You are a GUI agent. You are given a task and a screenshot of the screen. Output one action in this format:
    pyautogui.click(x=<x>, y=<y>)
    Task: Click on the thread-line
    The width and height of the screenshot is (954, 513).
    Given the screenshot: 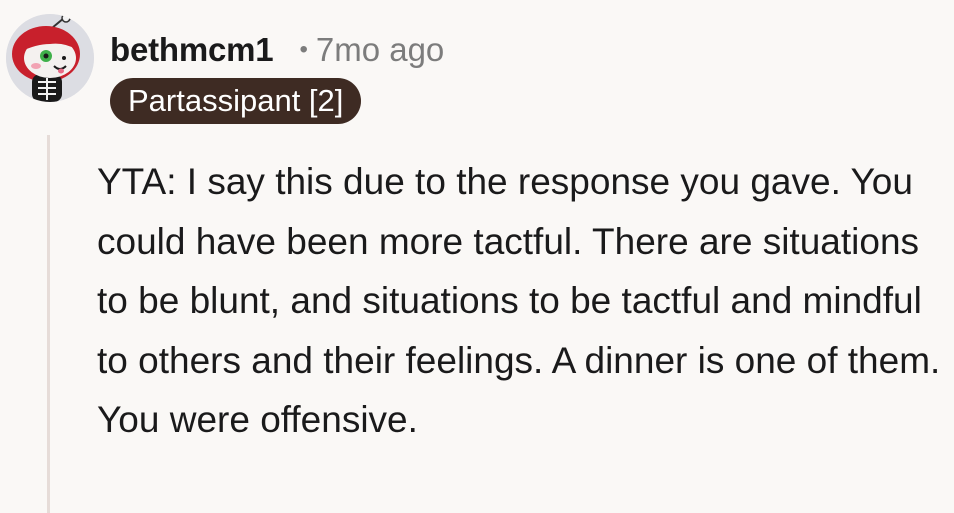 What is the action you would take?
    pyautogui.click(x=48, y=324)
    